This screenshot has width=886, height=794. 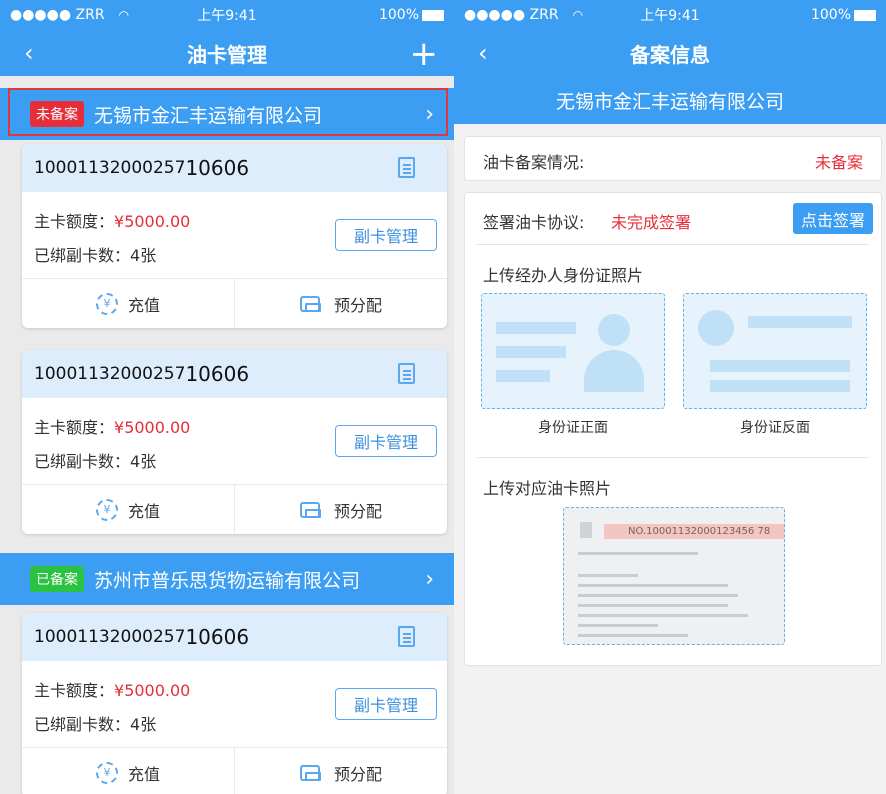 What do you see at coordinates (614, 371) in the screenshot?
I see `person-body` at bounding box center [614, 371].